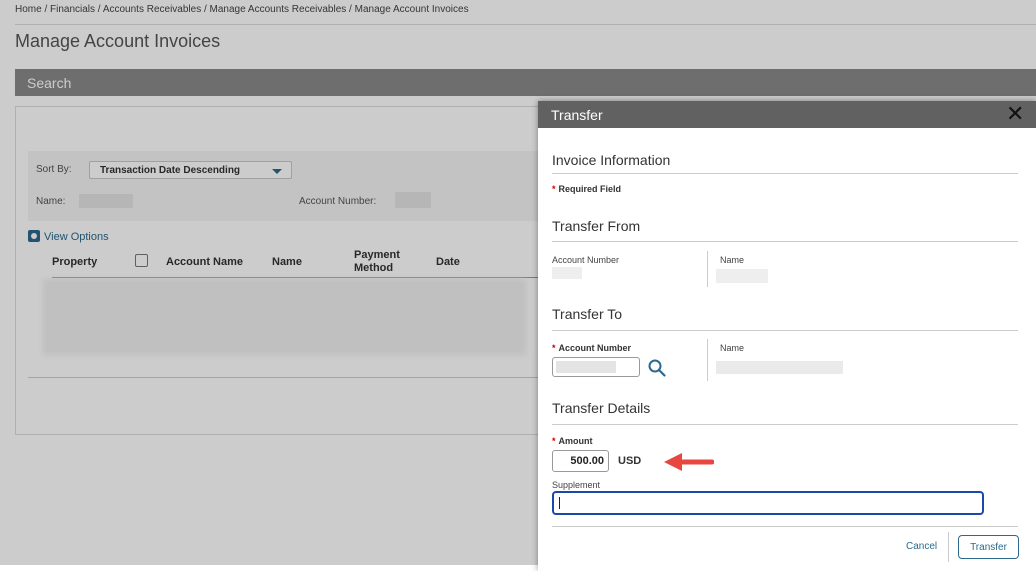 The image size is (1036, 571). What do you see at coordinates (595, 348) in the screenshot?
I see `to-account-number-label-text: Account Number` at bounding box center [595, 348].